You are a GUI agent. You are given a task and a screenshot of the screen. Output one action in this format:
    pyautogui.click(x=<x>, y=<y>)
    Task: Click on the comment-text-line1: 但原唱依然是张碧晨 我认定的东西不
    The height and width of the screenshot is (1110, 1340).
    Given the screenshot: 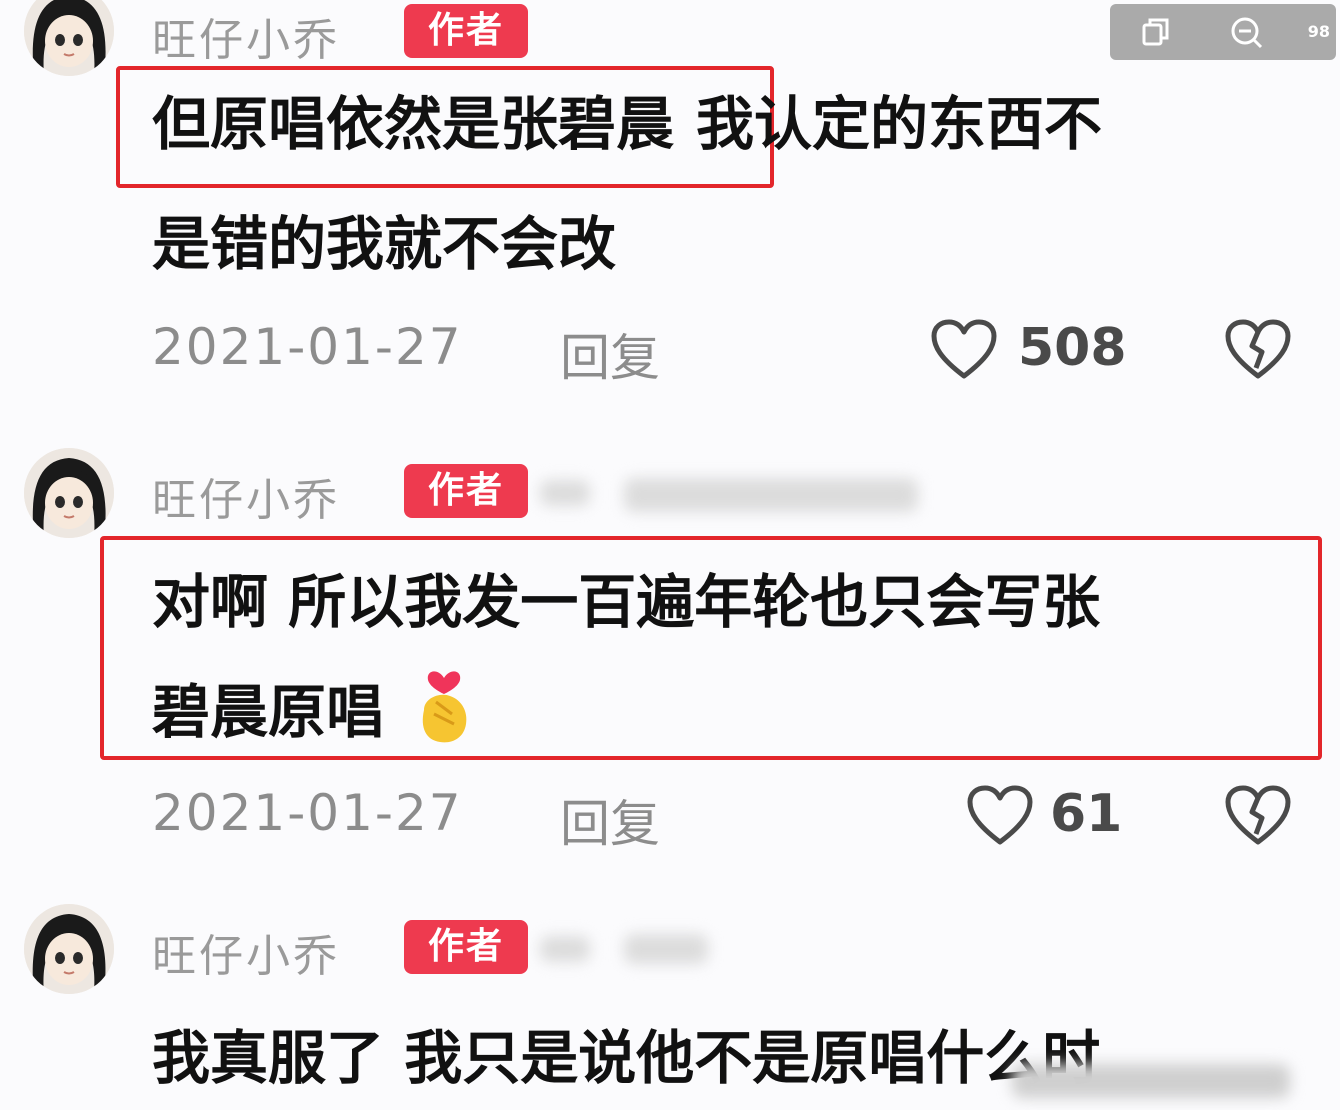 What is the action you would take?
    pyautogui.click(x=627, y=124)
    